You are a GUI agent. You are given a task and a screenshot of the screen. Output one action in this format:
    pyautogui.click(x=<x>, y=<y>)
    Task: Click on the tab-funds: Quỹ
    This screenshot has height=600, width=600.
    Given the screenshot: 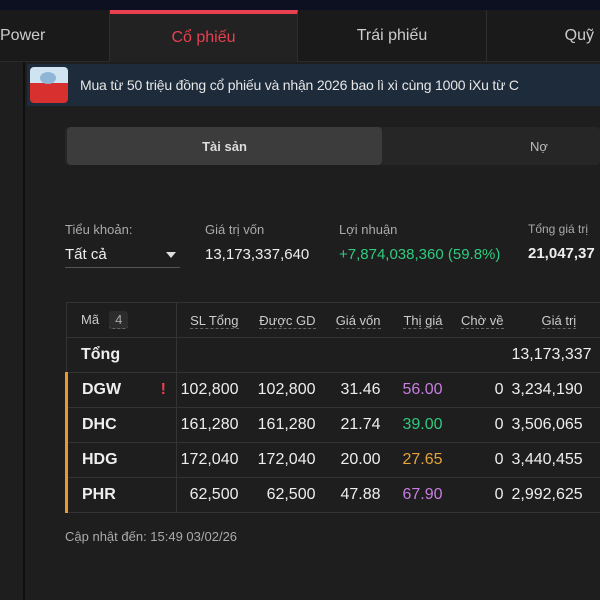 What is the action you would take?
    pyautogui.click(x=543, y=36)
    